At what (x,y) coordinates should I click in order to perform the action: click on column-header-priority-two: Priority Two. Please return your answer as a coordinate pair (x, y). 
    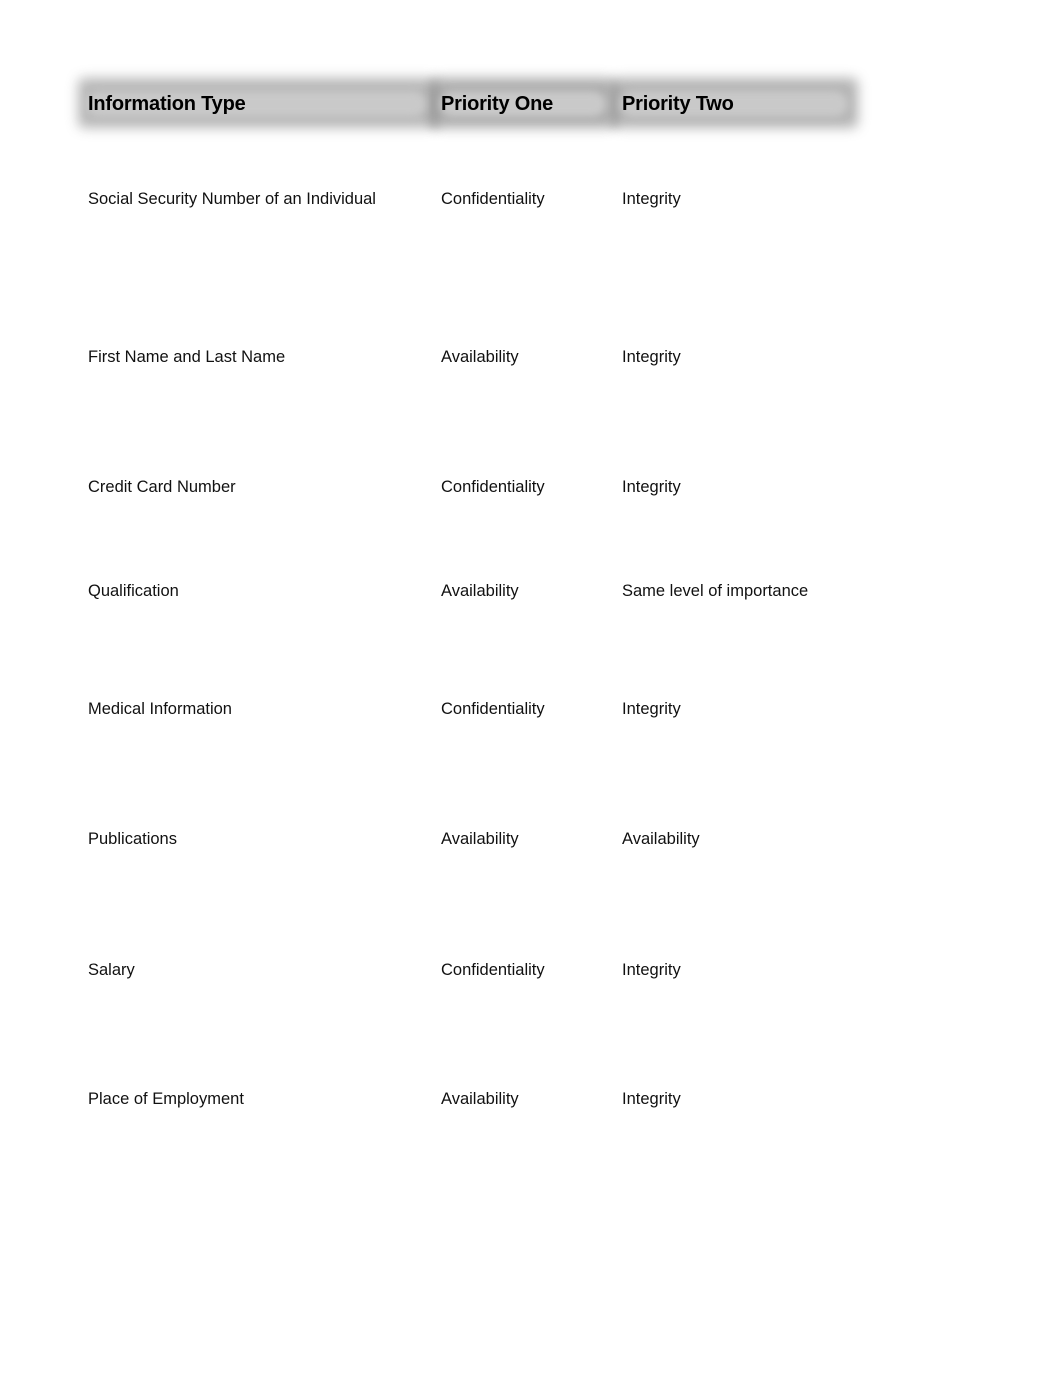
    Looking at the image, I should click on (678, 104).